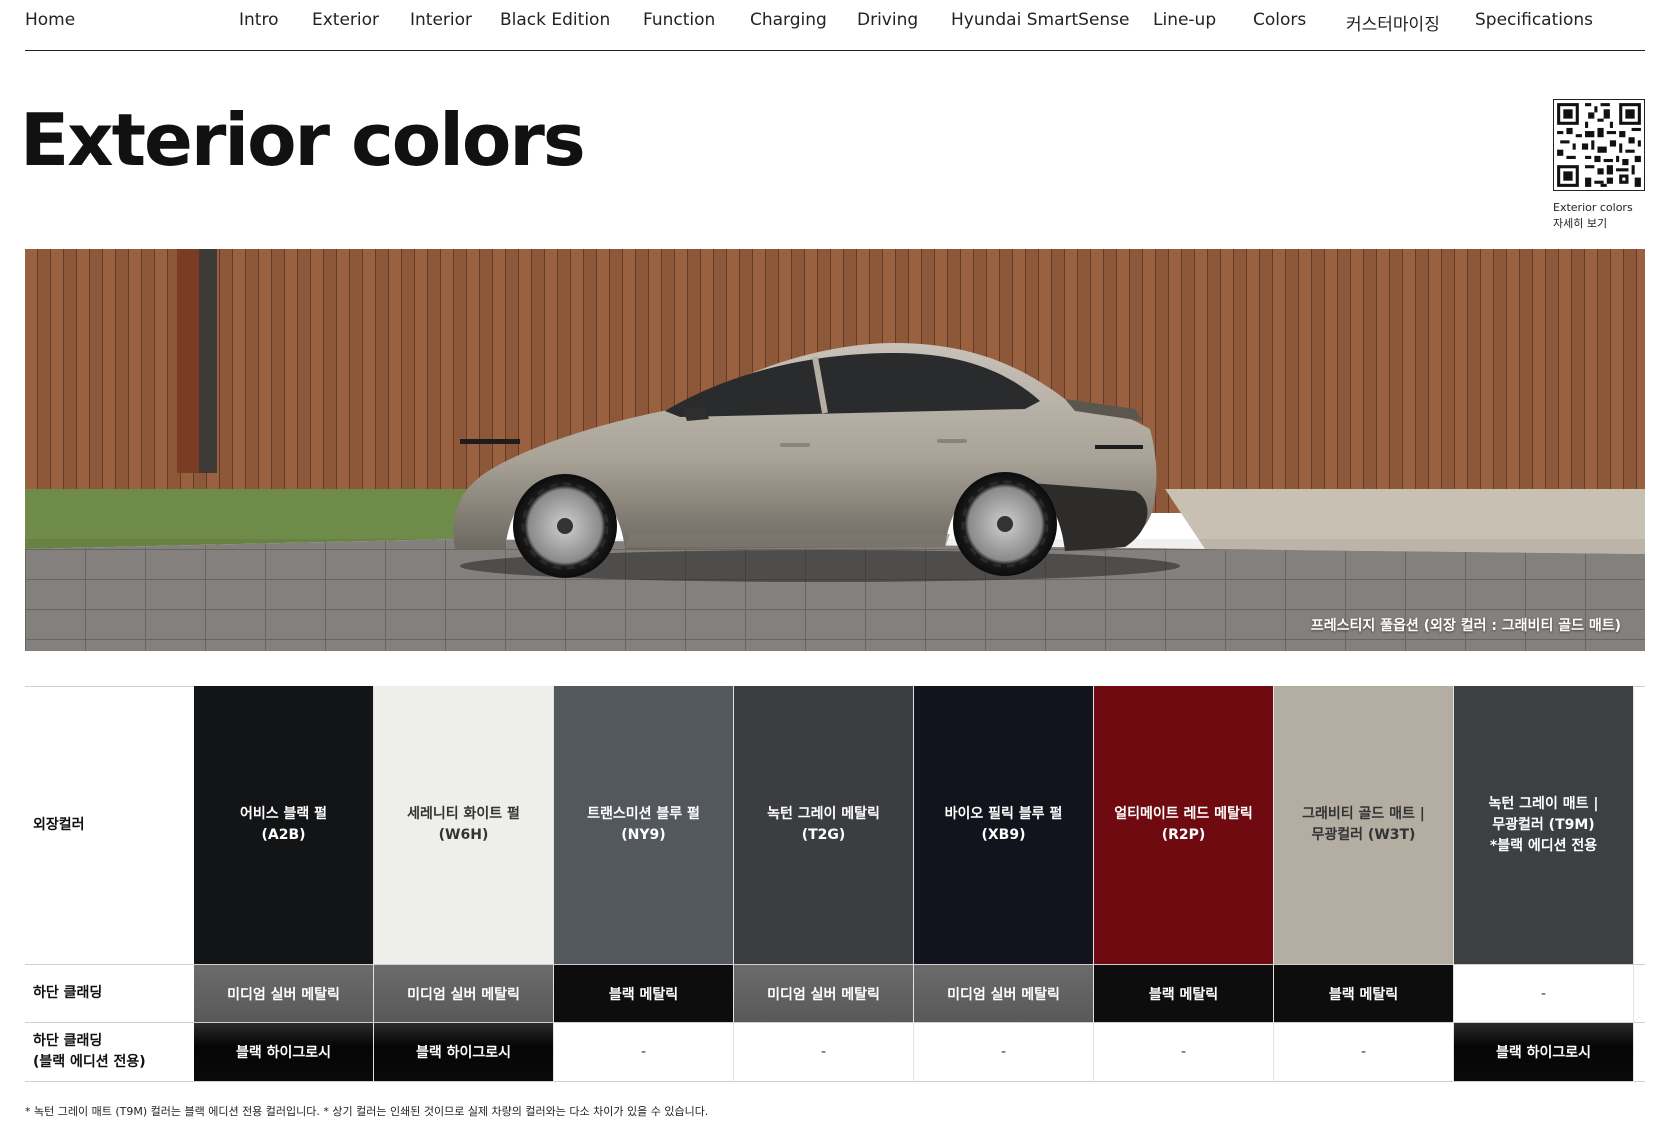 Image resolution: width=1669 pixels, height=1138 pixels. What do you see at coordinates (1363, 814) in the screenshot?
I see `color-name: 그래비티 골드 매트 |` at bounding box center [1363, 814].